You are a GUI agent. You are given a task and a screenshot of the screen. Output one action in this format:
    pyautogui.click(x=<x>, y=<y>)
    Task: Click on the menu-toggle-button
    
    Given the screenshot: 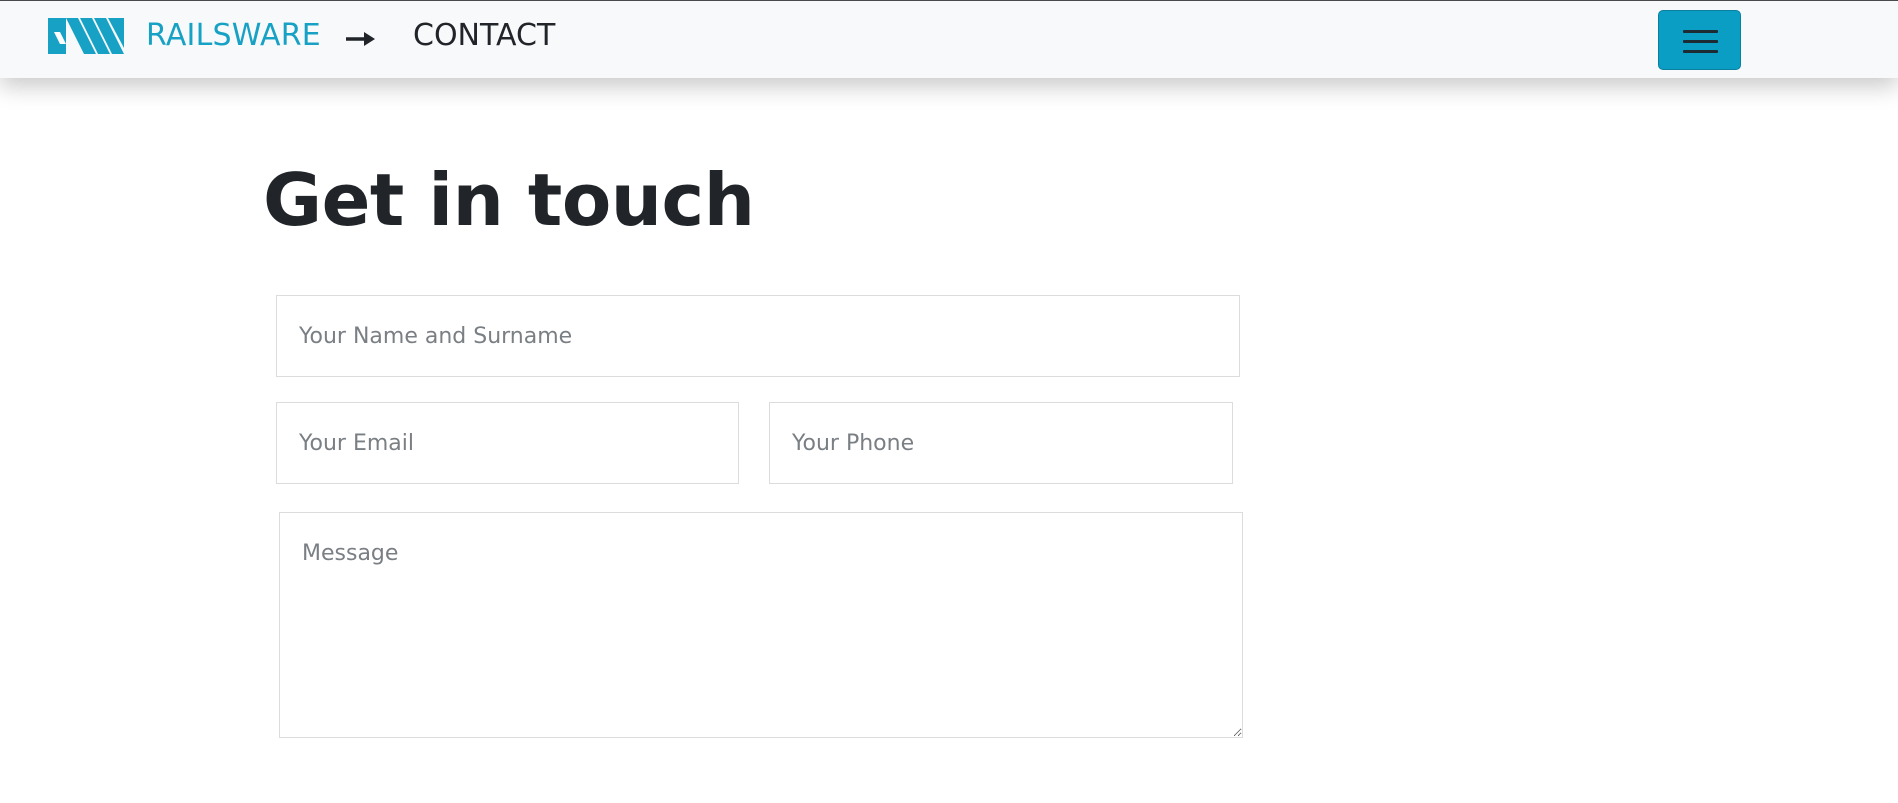 What is the action you would take?
    pyautogui.click(x=1699, y=40)
    